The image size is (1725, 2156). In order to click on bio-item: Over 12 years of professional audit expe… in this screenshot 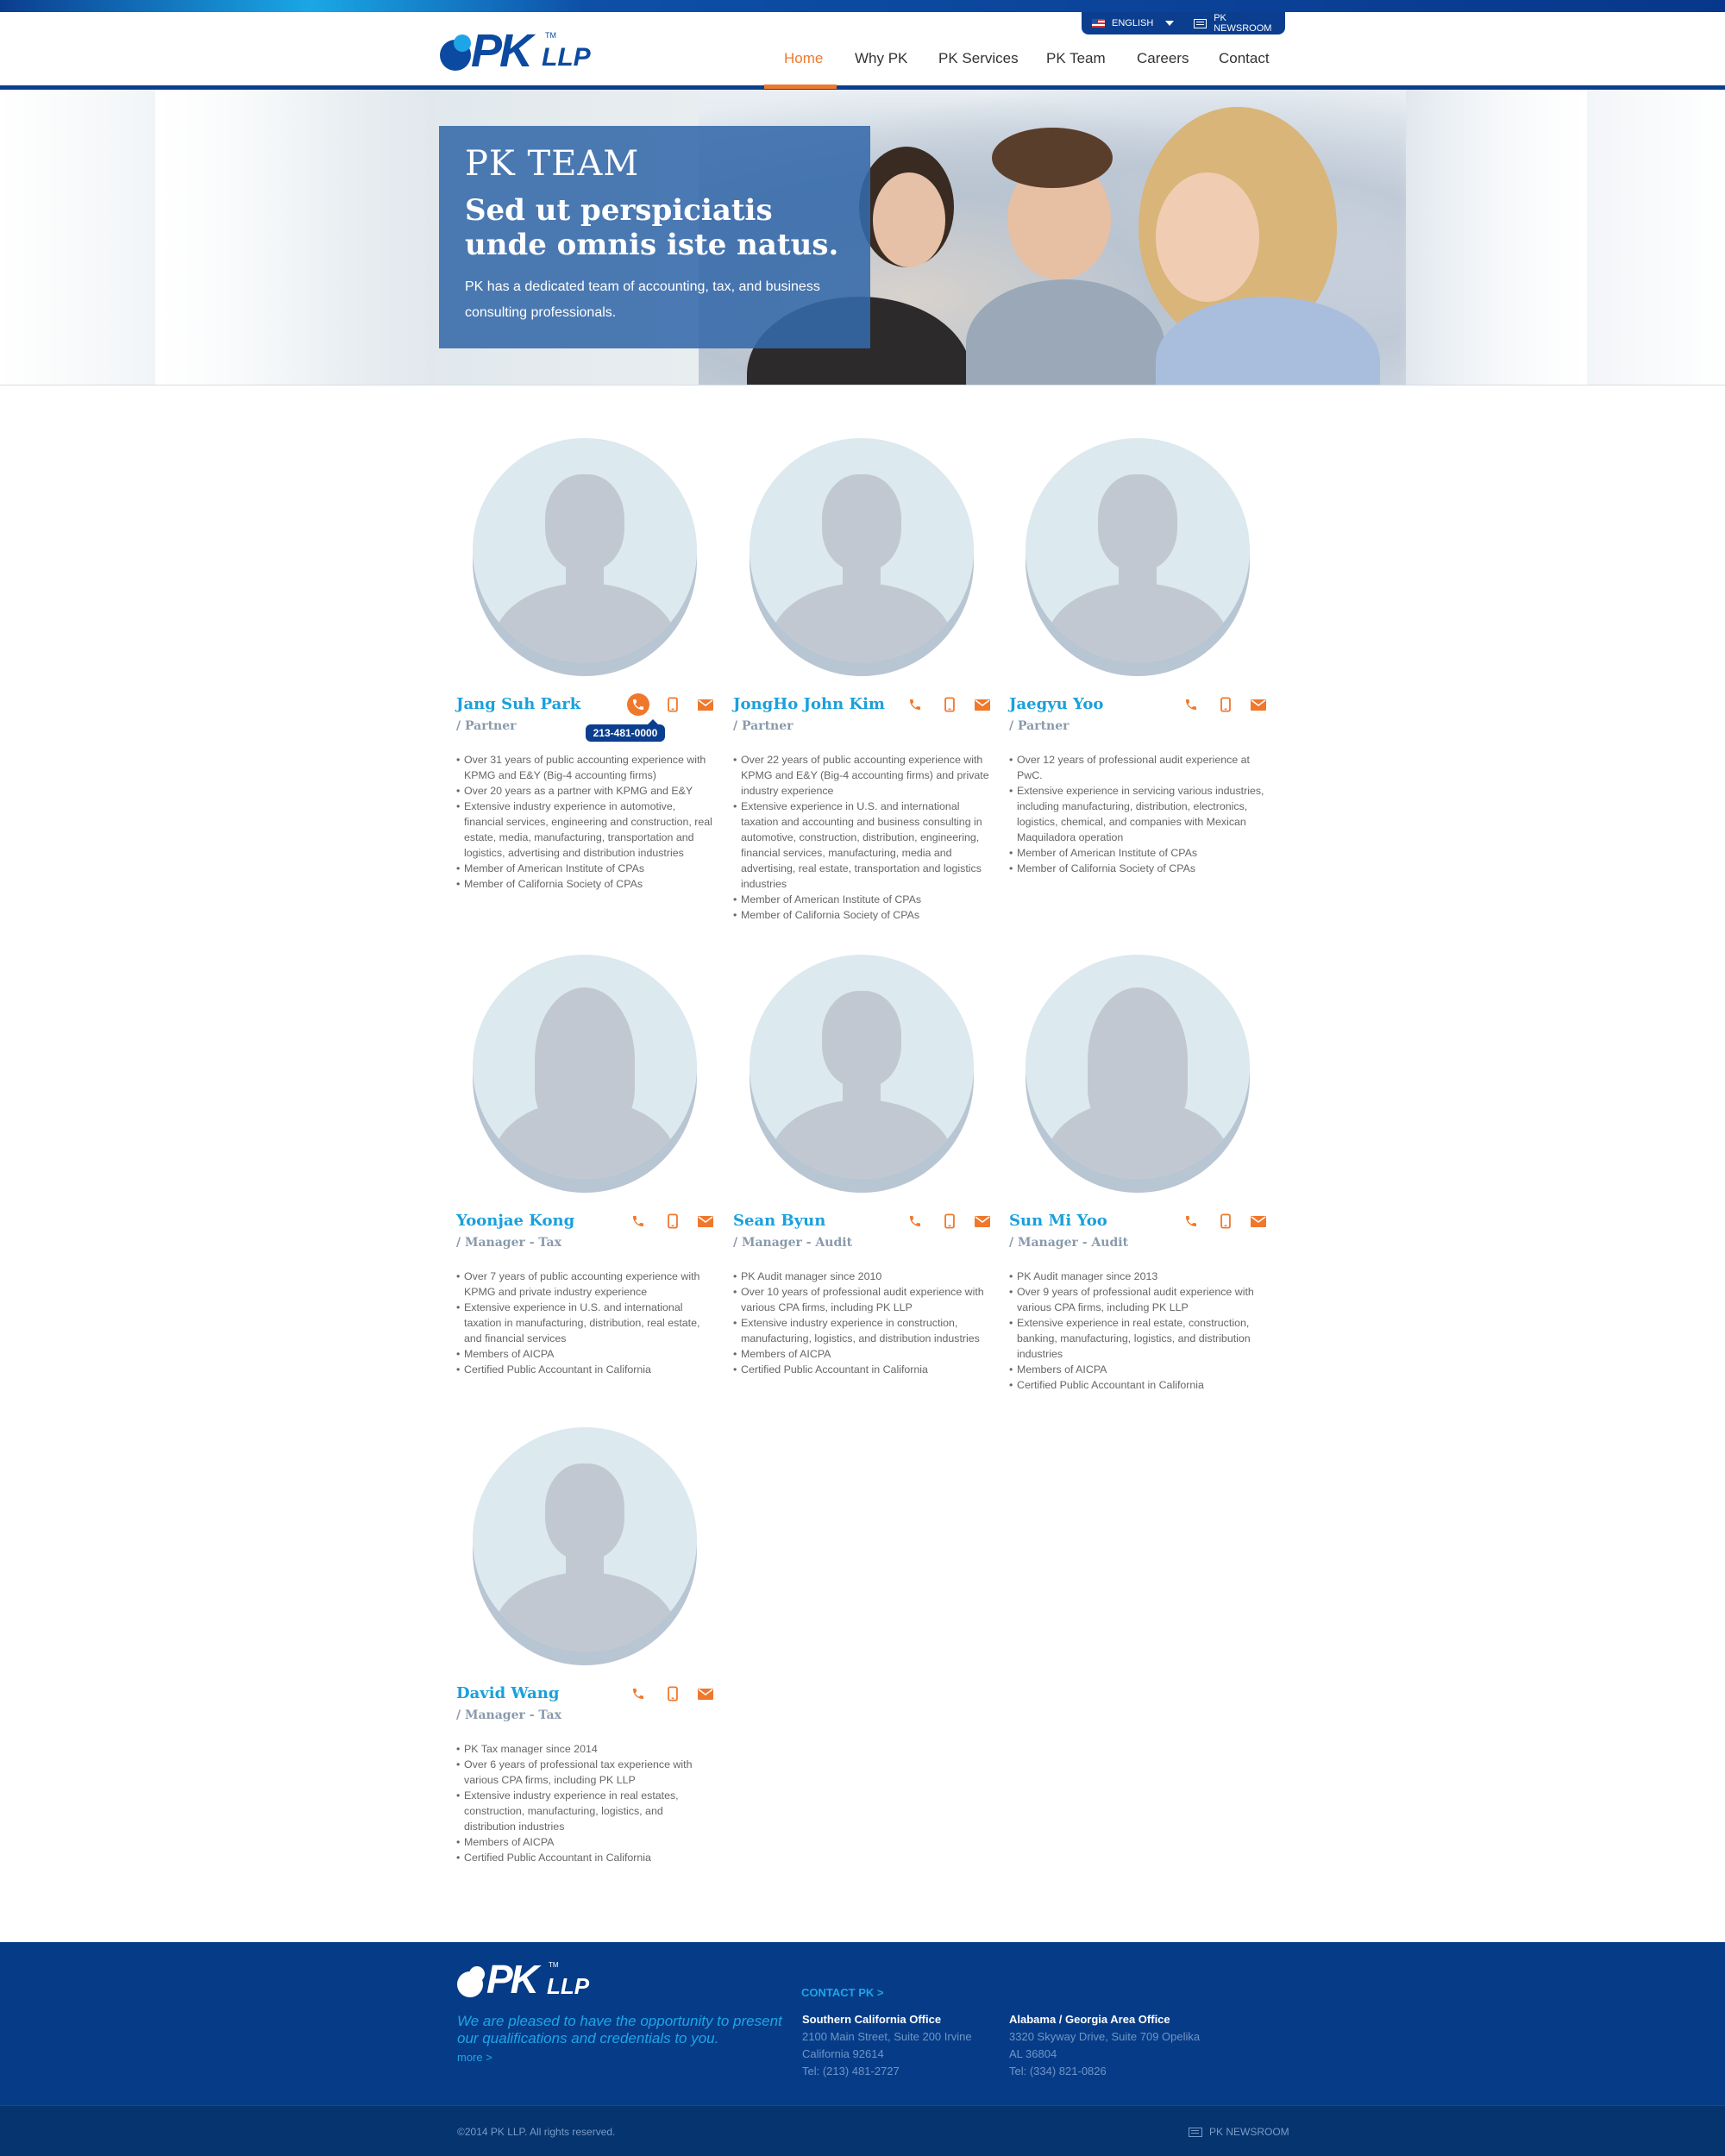, I will do `click(1138, 767)`.